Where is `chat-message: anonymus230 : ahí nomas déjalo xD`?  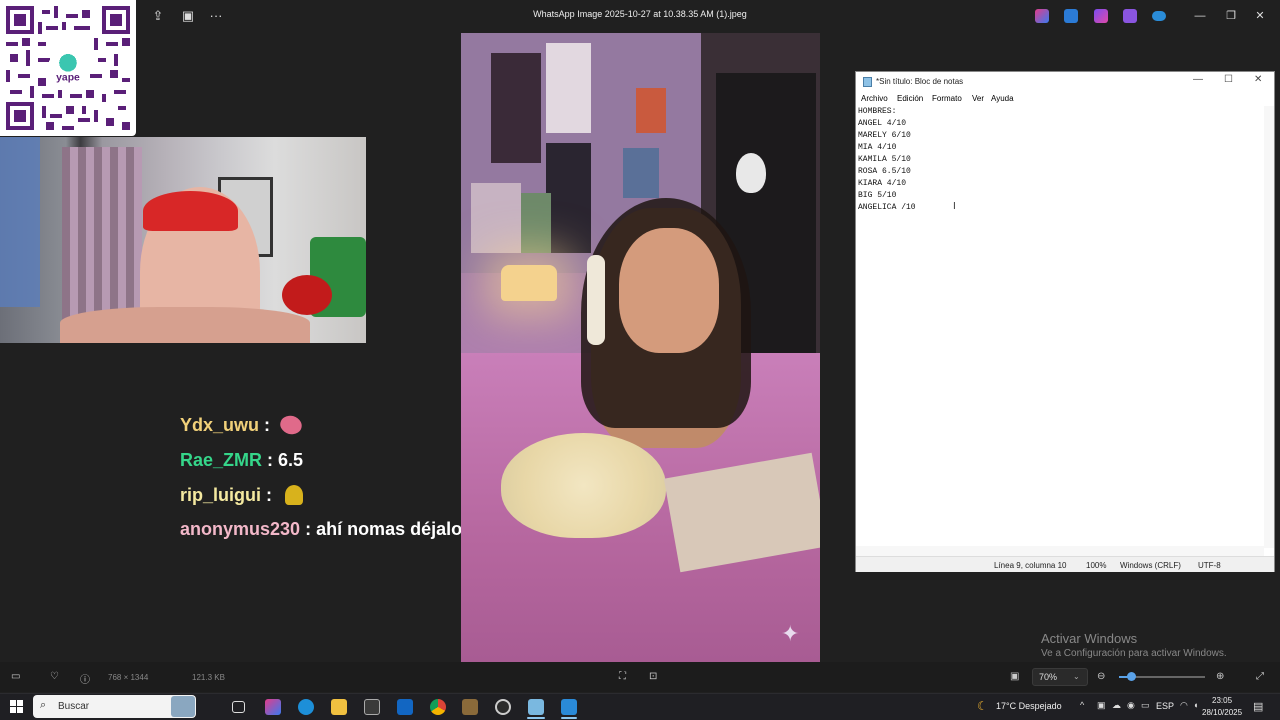 chat-message: anonymus230 : ahí nomas déjalo xD is located at coordinates (335, 529).